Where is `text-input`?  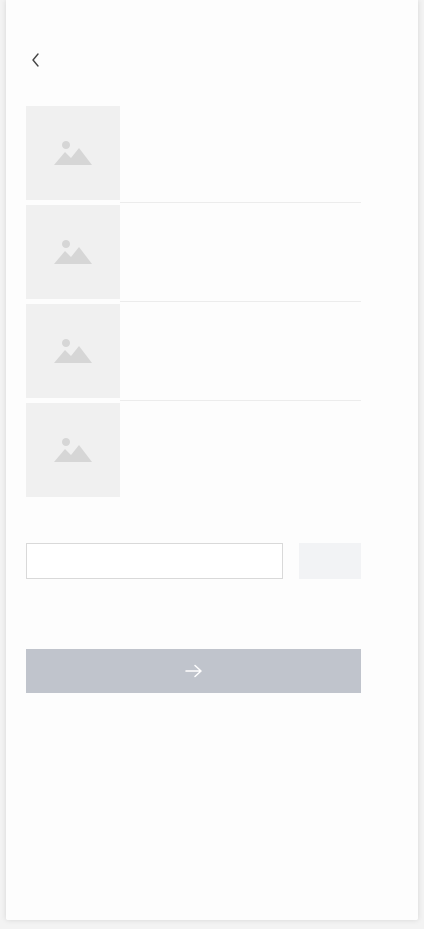
text-input is located at coordinates (154, 561).